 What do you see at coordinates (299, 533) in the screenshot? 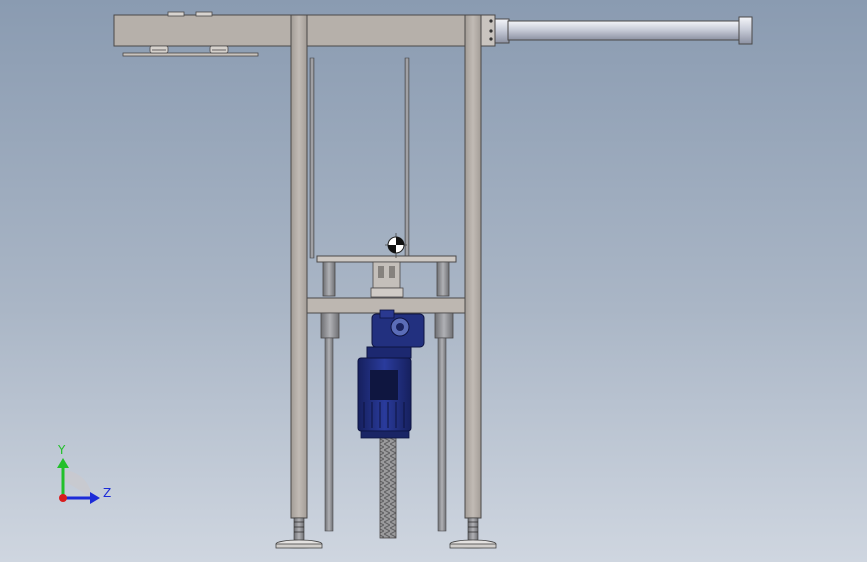
I see `leveling-foot-left` at bounding box center [299, 533].